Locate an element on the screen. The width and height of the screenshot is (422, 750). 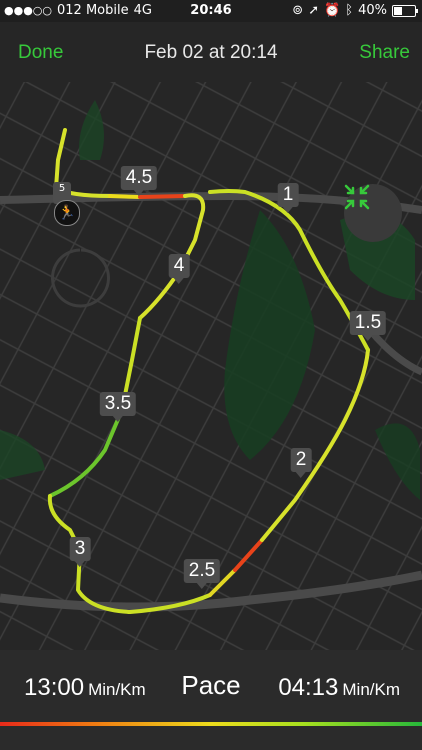
navigation-bar: Done Feb 02 at 20:14 Share is located at coordinates (211, 52).